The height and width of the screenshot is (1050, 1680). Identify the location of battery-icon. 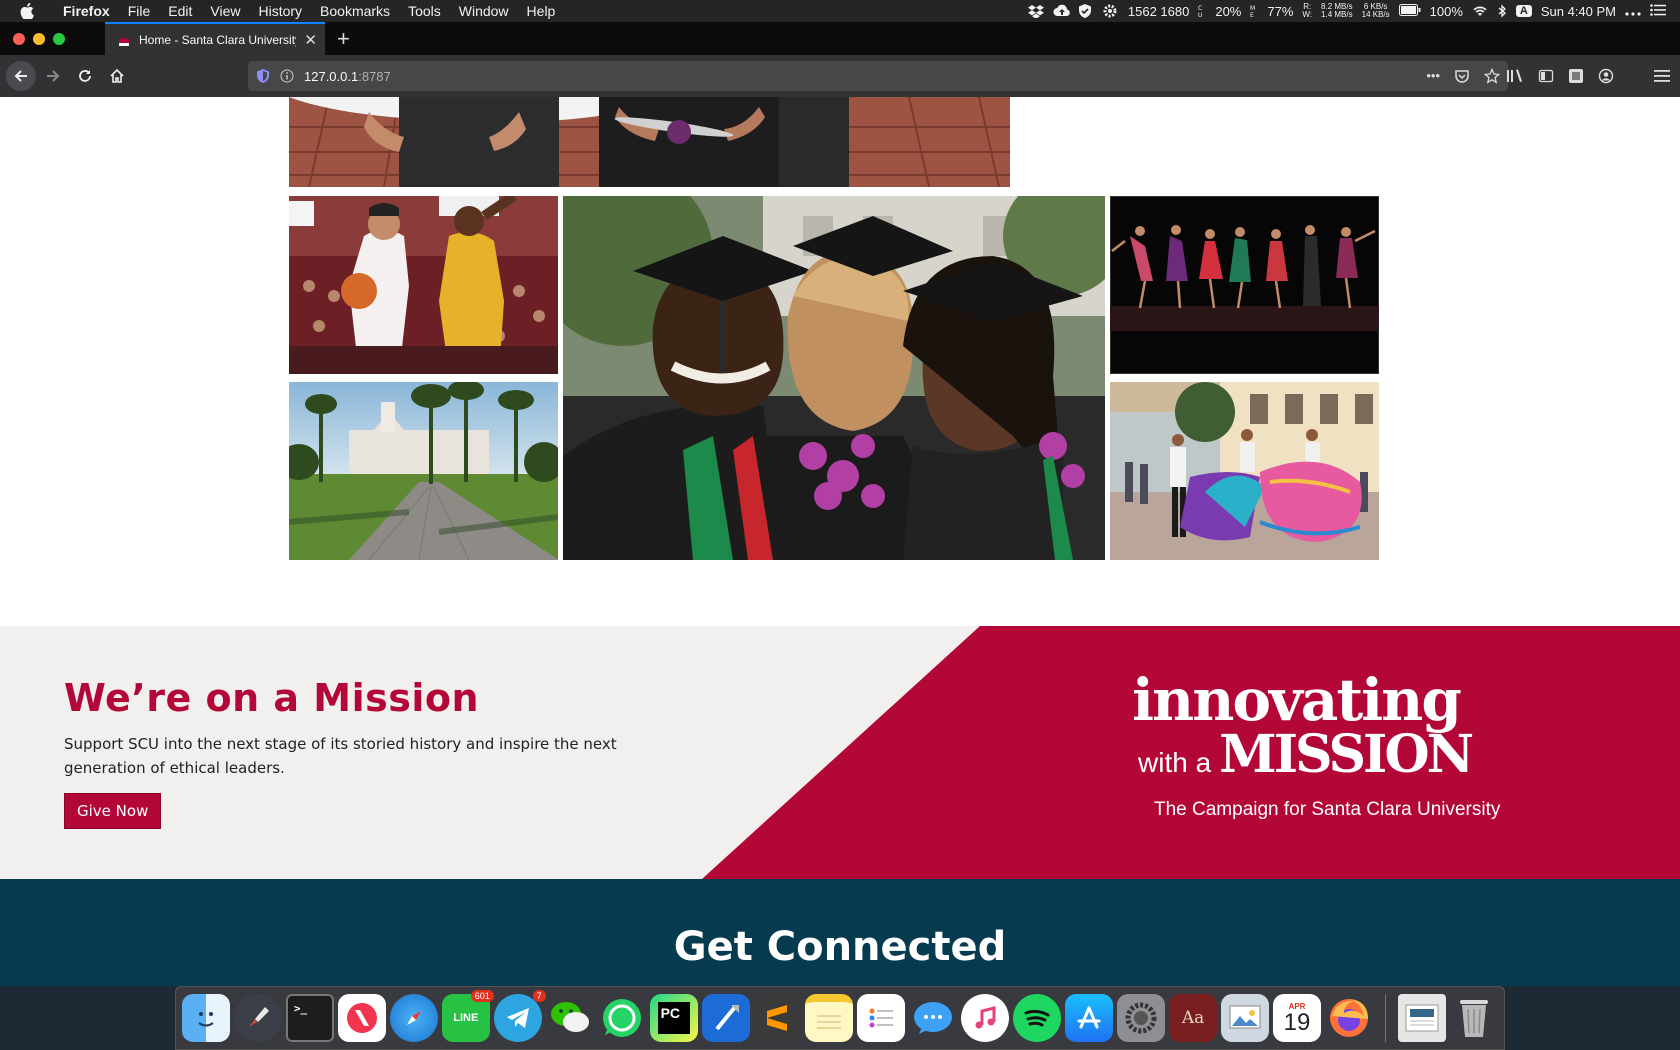
(1409, 11).